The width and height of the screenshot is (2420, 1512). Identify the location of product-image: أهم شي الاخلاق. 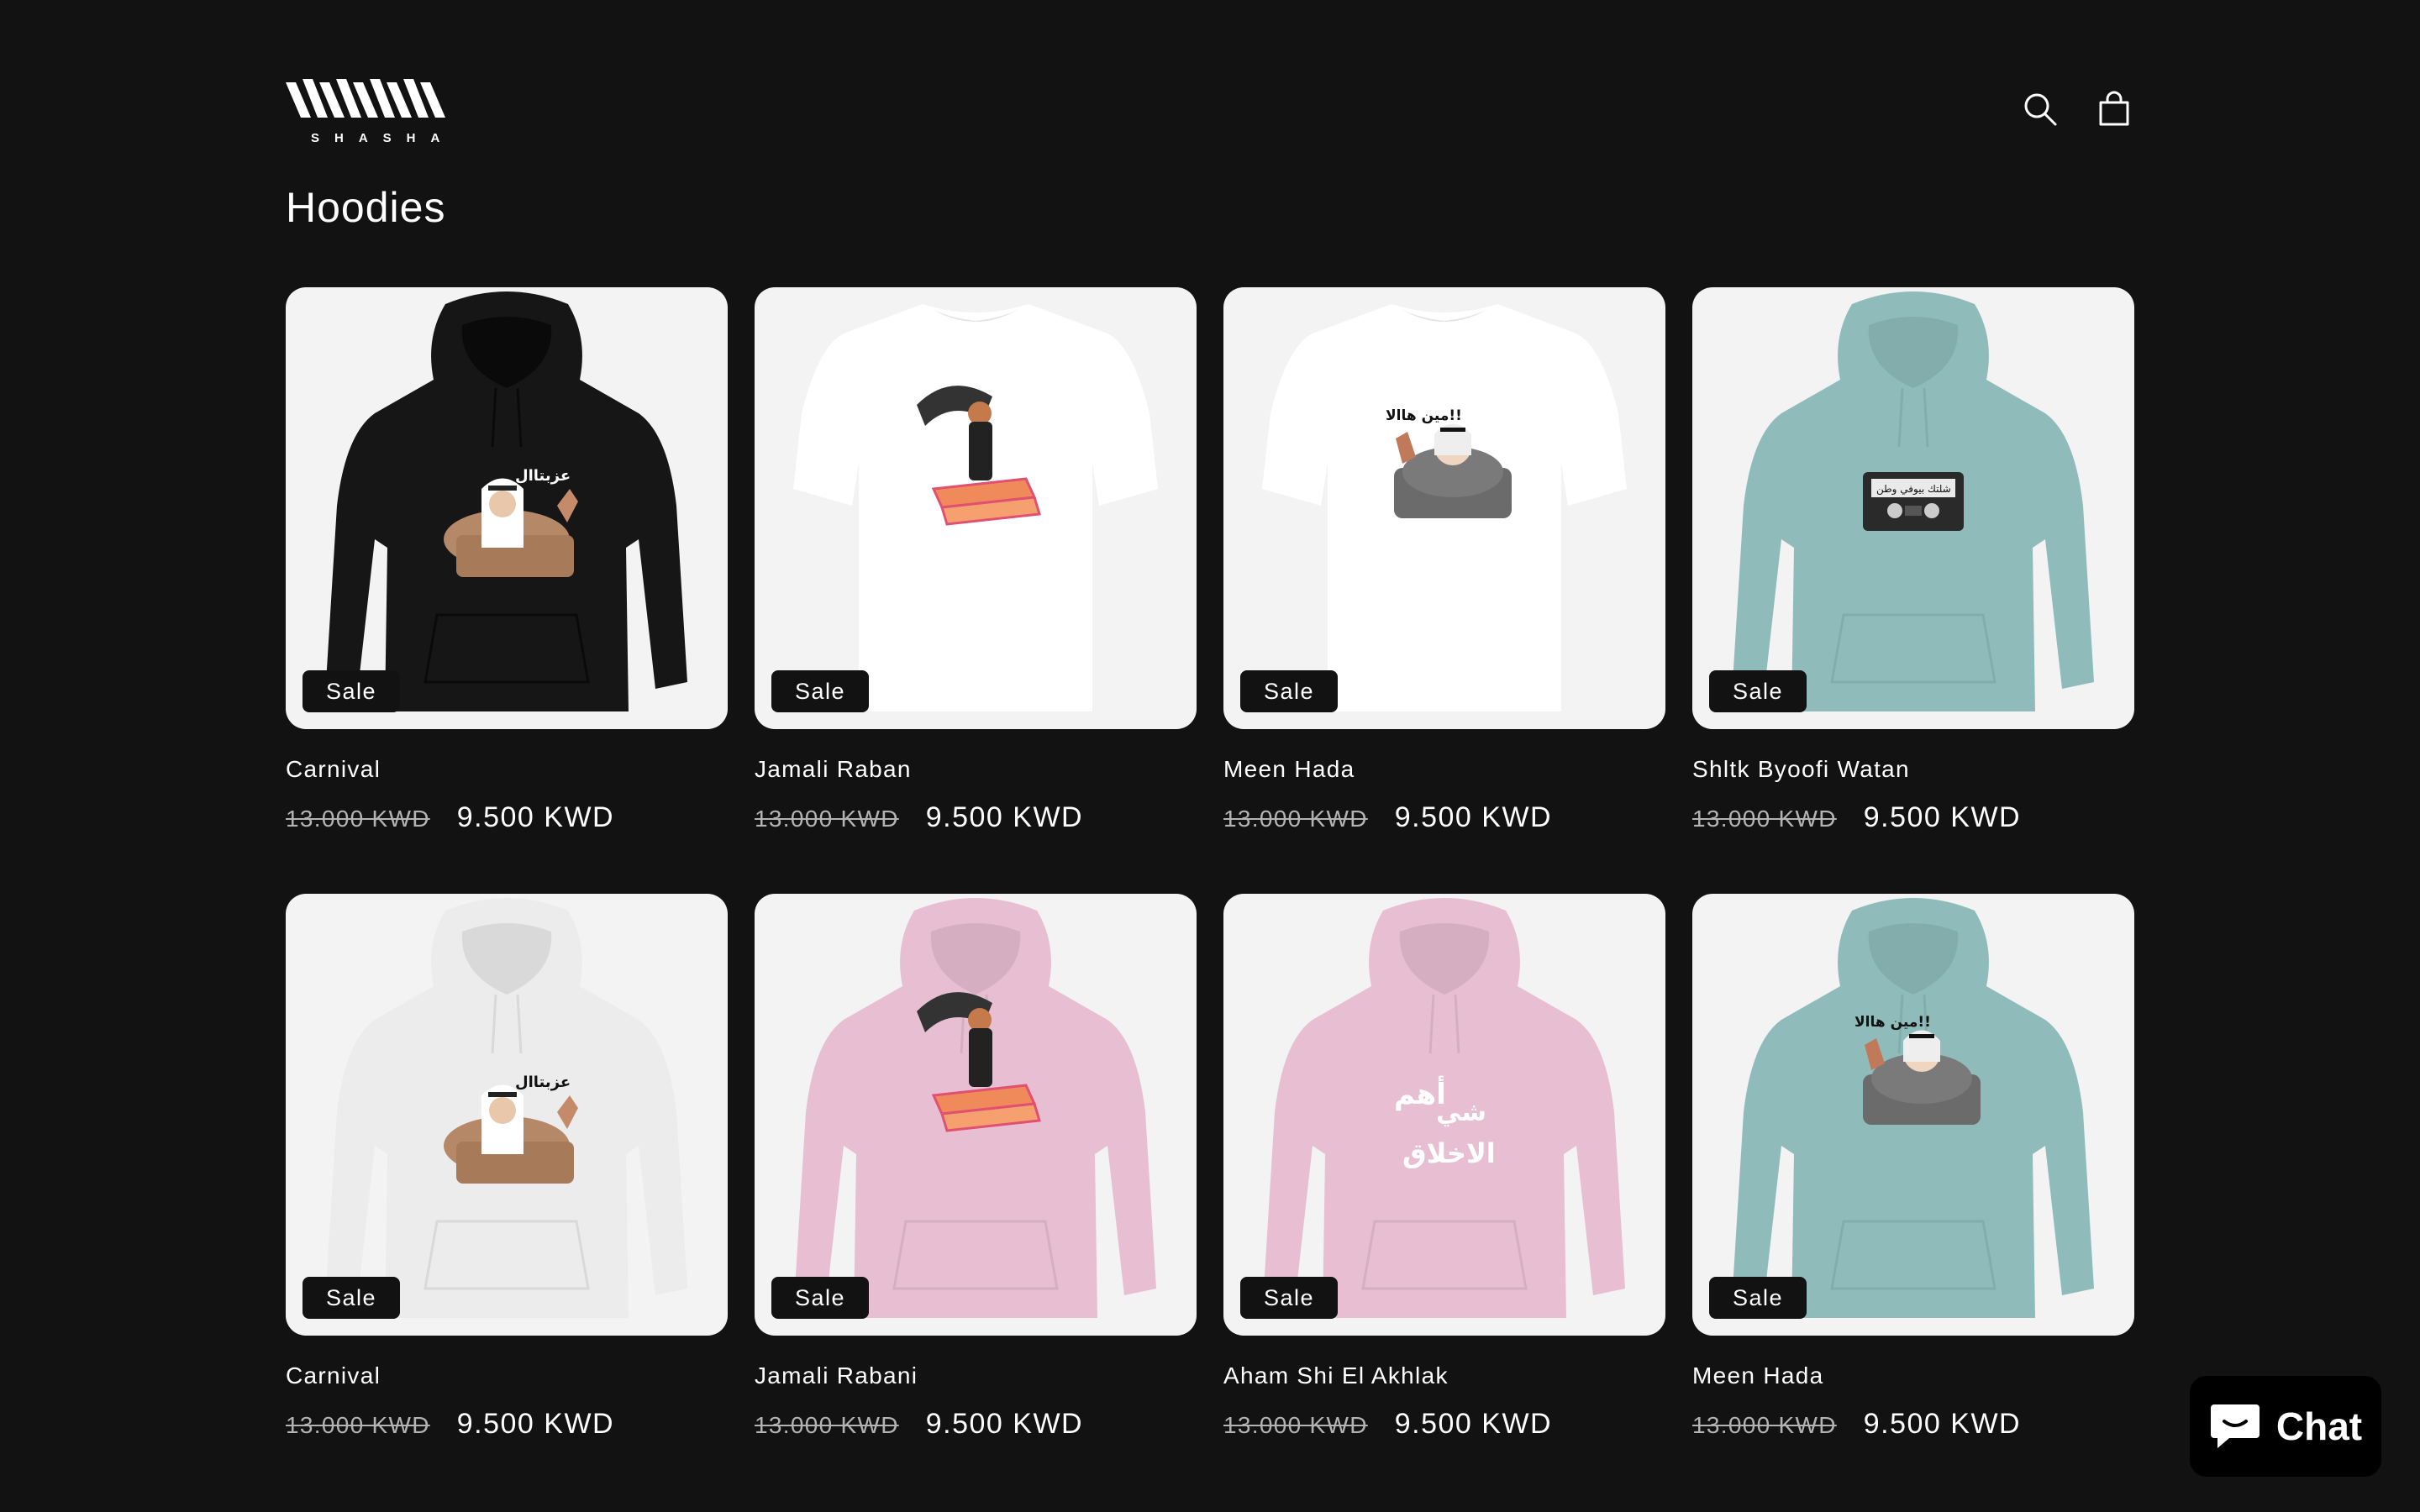
(1444, 1108).